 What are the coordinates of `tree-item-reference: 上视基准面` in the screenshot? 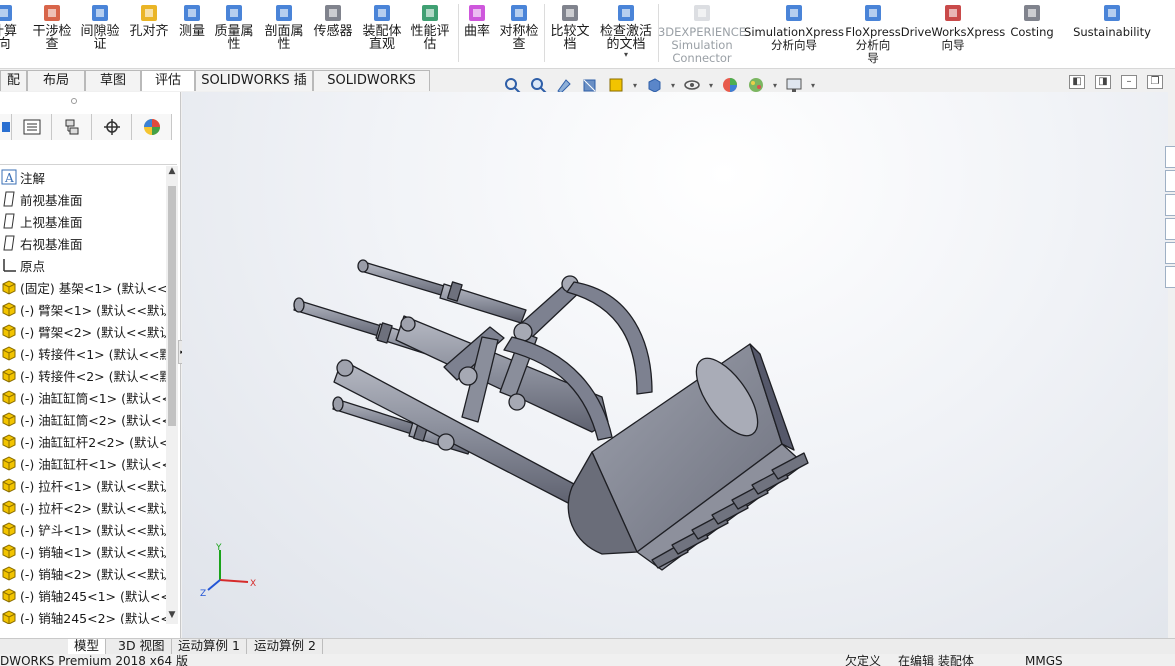 It's located at (83, 221).